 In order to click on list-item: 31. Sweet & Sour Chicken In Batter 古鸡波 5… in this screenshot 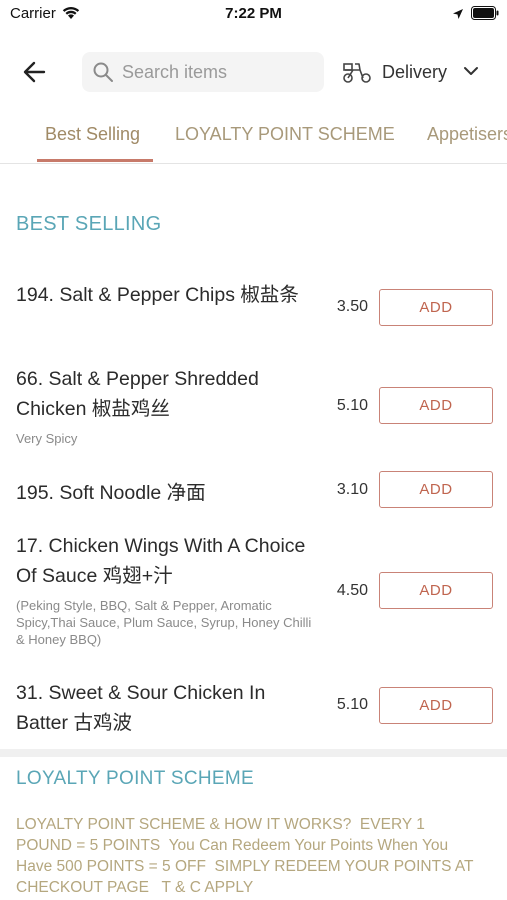, I will do `click(253, 709)`.